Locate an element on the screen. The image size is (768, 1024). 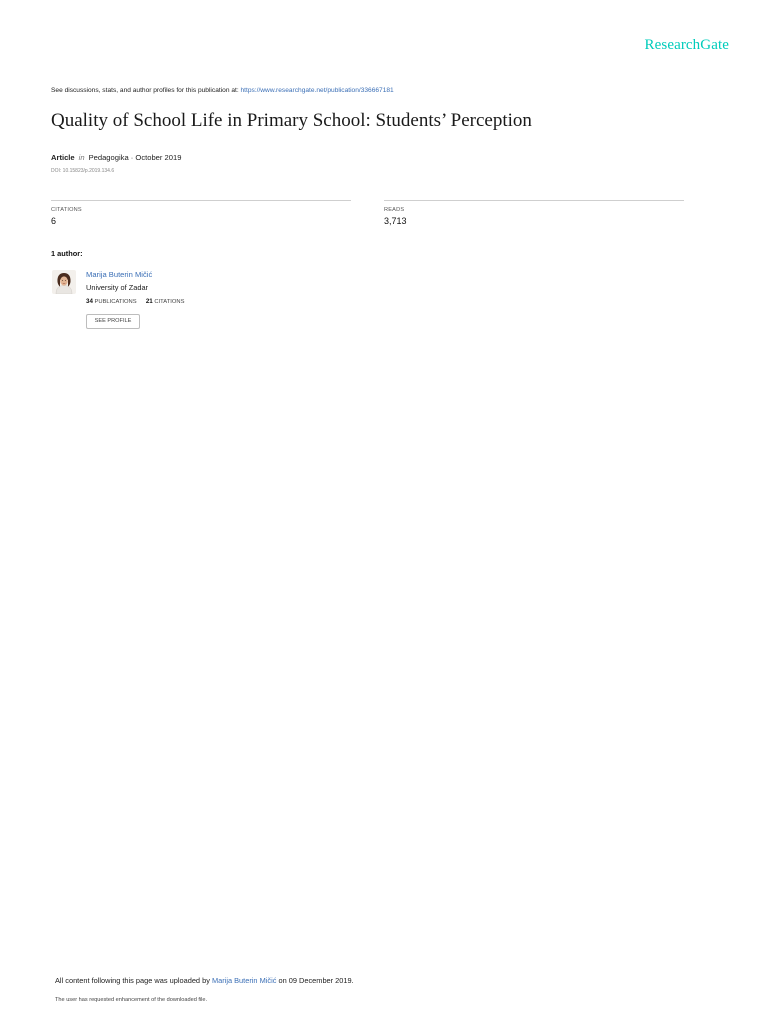
authors-heading: 1 author: is located at coordinates (67, 253).